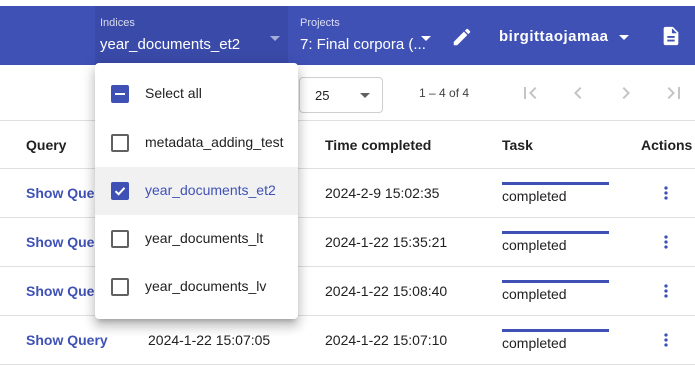 The width and height of the screenshot is (695, 365). Describe the element at coordinates (204, 238) in the screenshot. I see `option-label: year_documents_lt` at that location.